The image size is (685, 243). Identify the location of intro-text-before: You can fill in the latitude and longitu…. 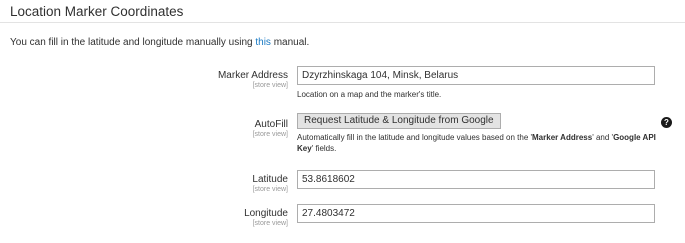
(133, 42).